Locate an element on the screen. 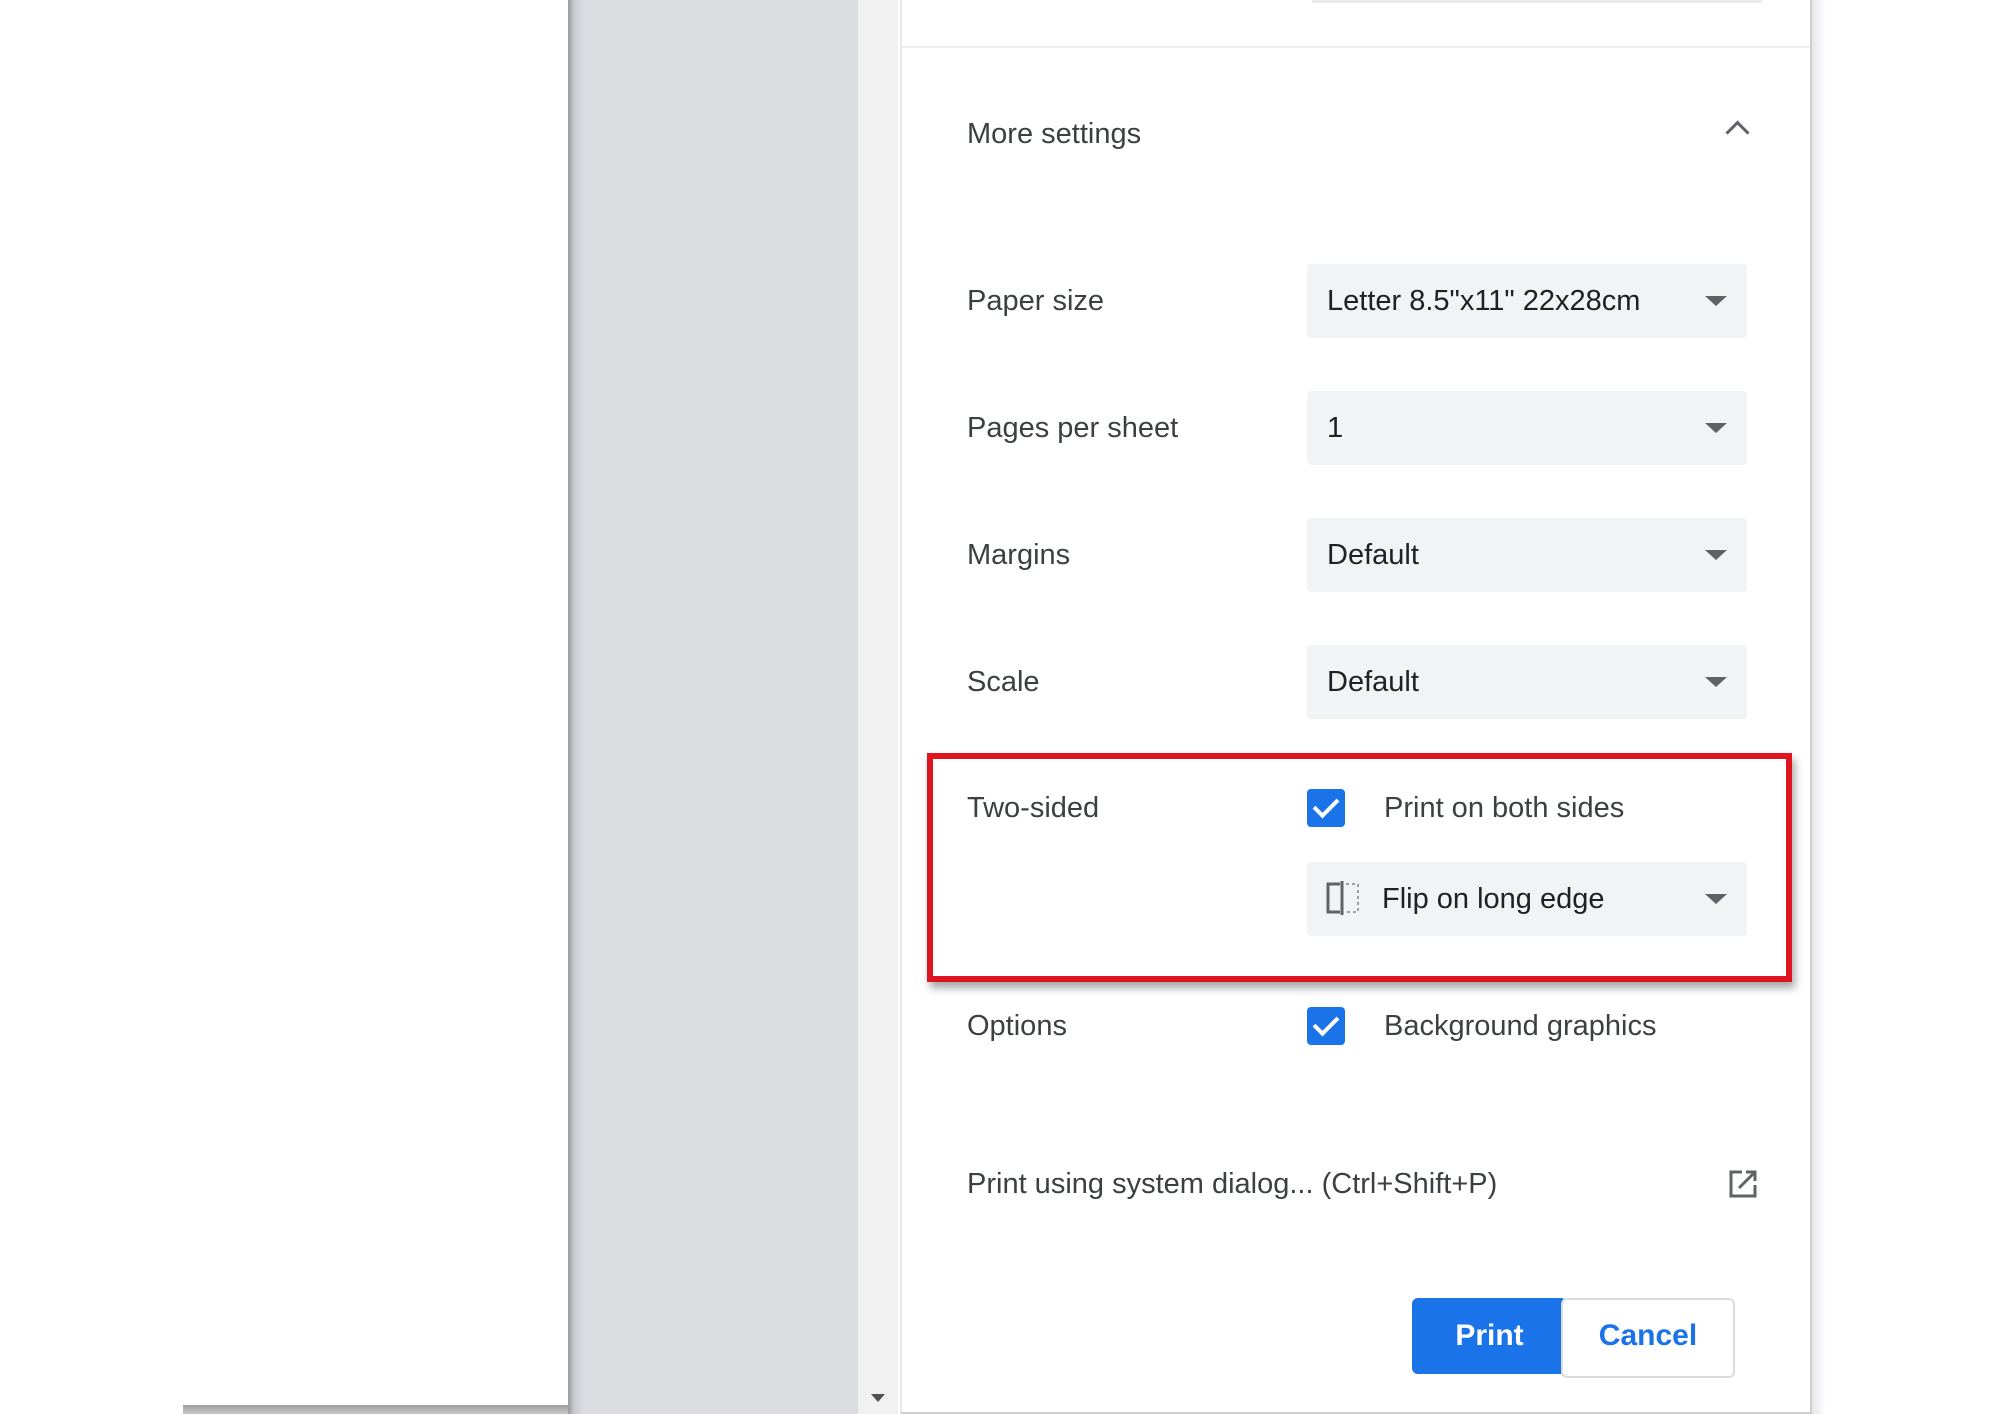 The height and width of the screenshot is (1414, 2000). preview-background is located at coordinates (713, 707).